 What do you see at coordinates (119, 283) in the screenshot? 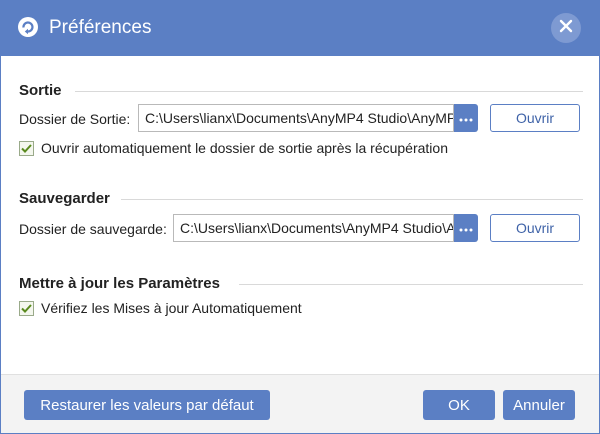
I see `updates-section-title: Mettre à jour les Paramètres` at bounding box center [119, 283].